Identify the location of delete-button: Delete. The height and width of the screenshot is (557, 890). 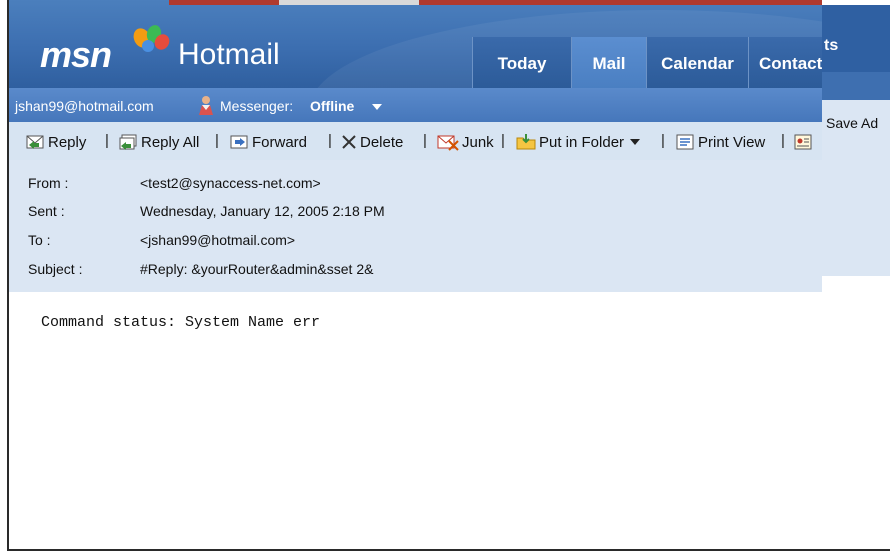
(372, 142).